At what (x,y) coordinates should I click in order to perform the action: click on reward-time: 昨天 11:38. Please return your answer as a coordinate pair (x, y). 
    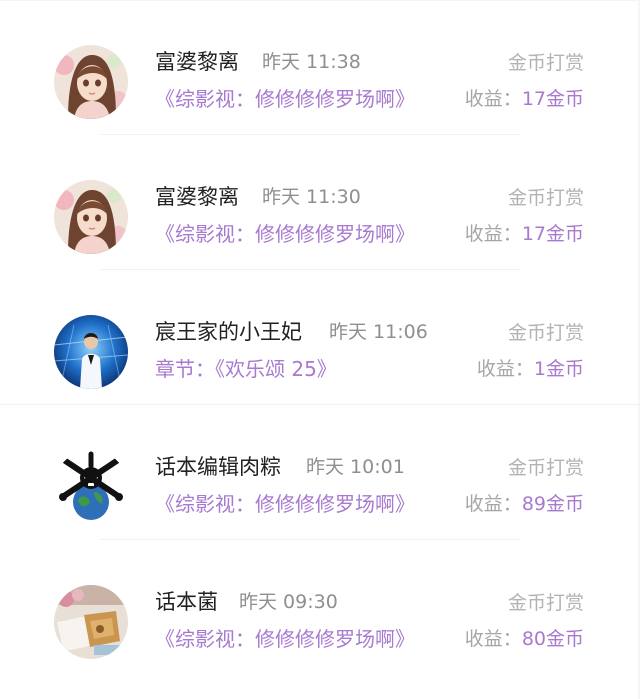
    Looking at the image, I should click on (311, 62).